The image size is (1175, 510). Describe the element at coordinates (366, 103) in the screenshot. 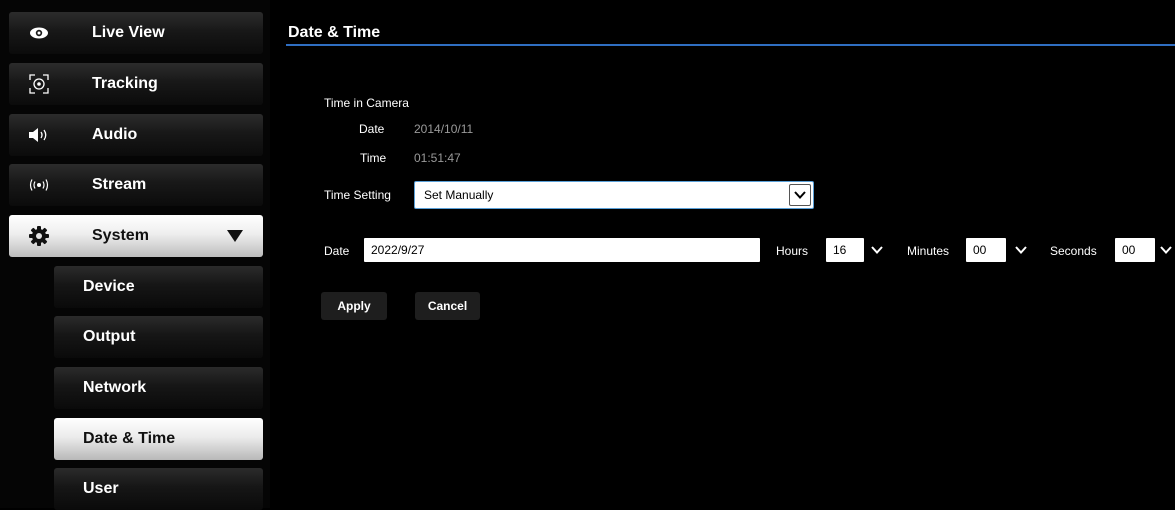

I see `time-in-camera-heading: Time in Camera` at that location.